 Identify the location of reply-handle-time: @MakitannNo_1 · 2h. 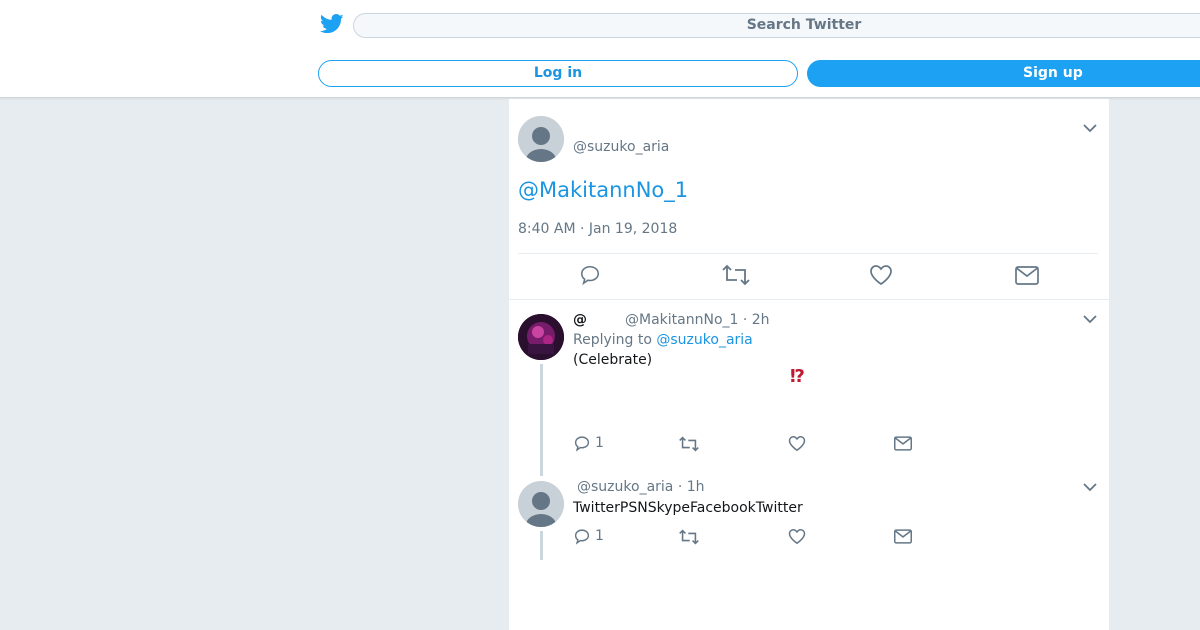
(697, 320).